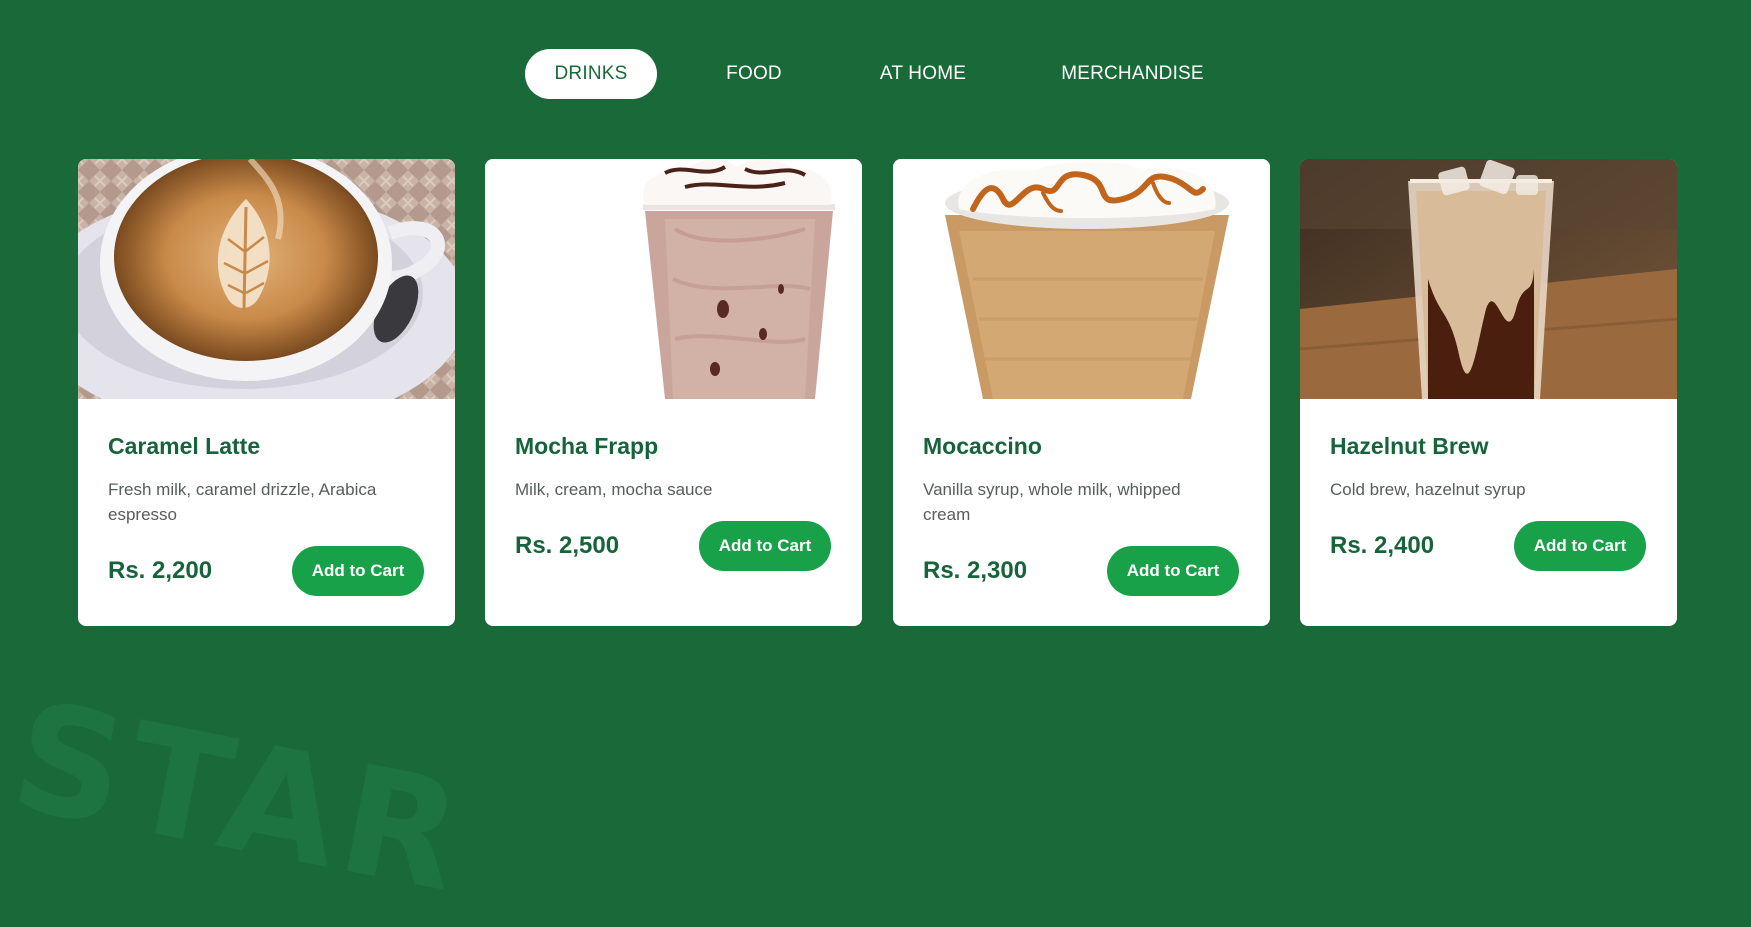  What do you see at coordinates (160, 570) in the screenshot?
I see `product-price: Rs. 2,200` at bounding box center [160, 570].